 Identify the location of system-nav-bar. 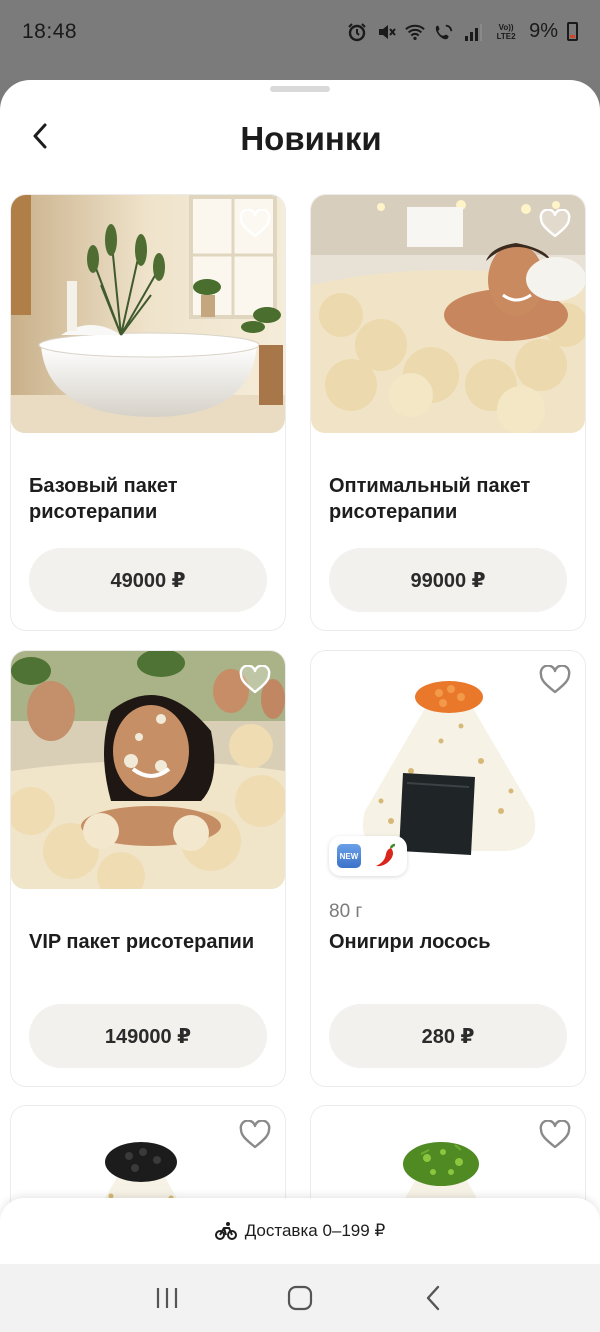
(300, 1298).